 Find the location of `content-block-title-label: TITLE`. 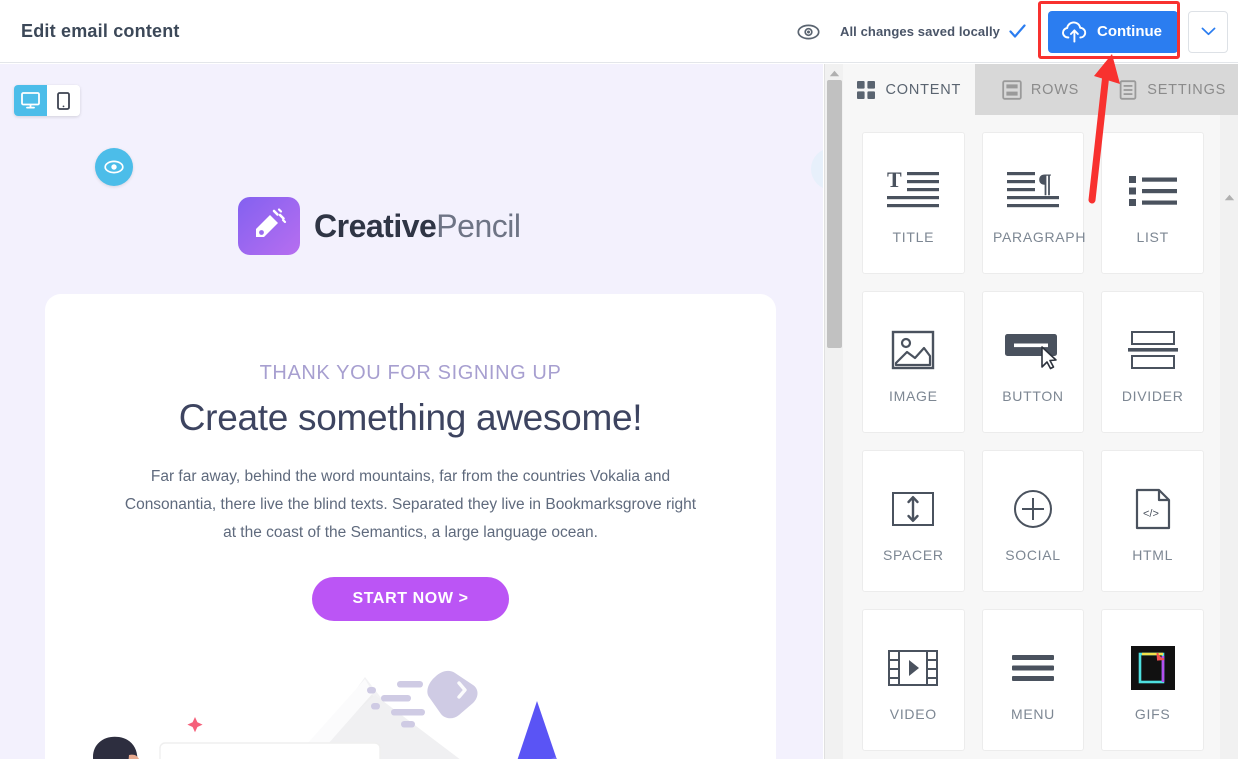

content-block-title-label: TITLE is located at coordinates (913, 237).